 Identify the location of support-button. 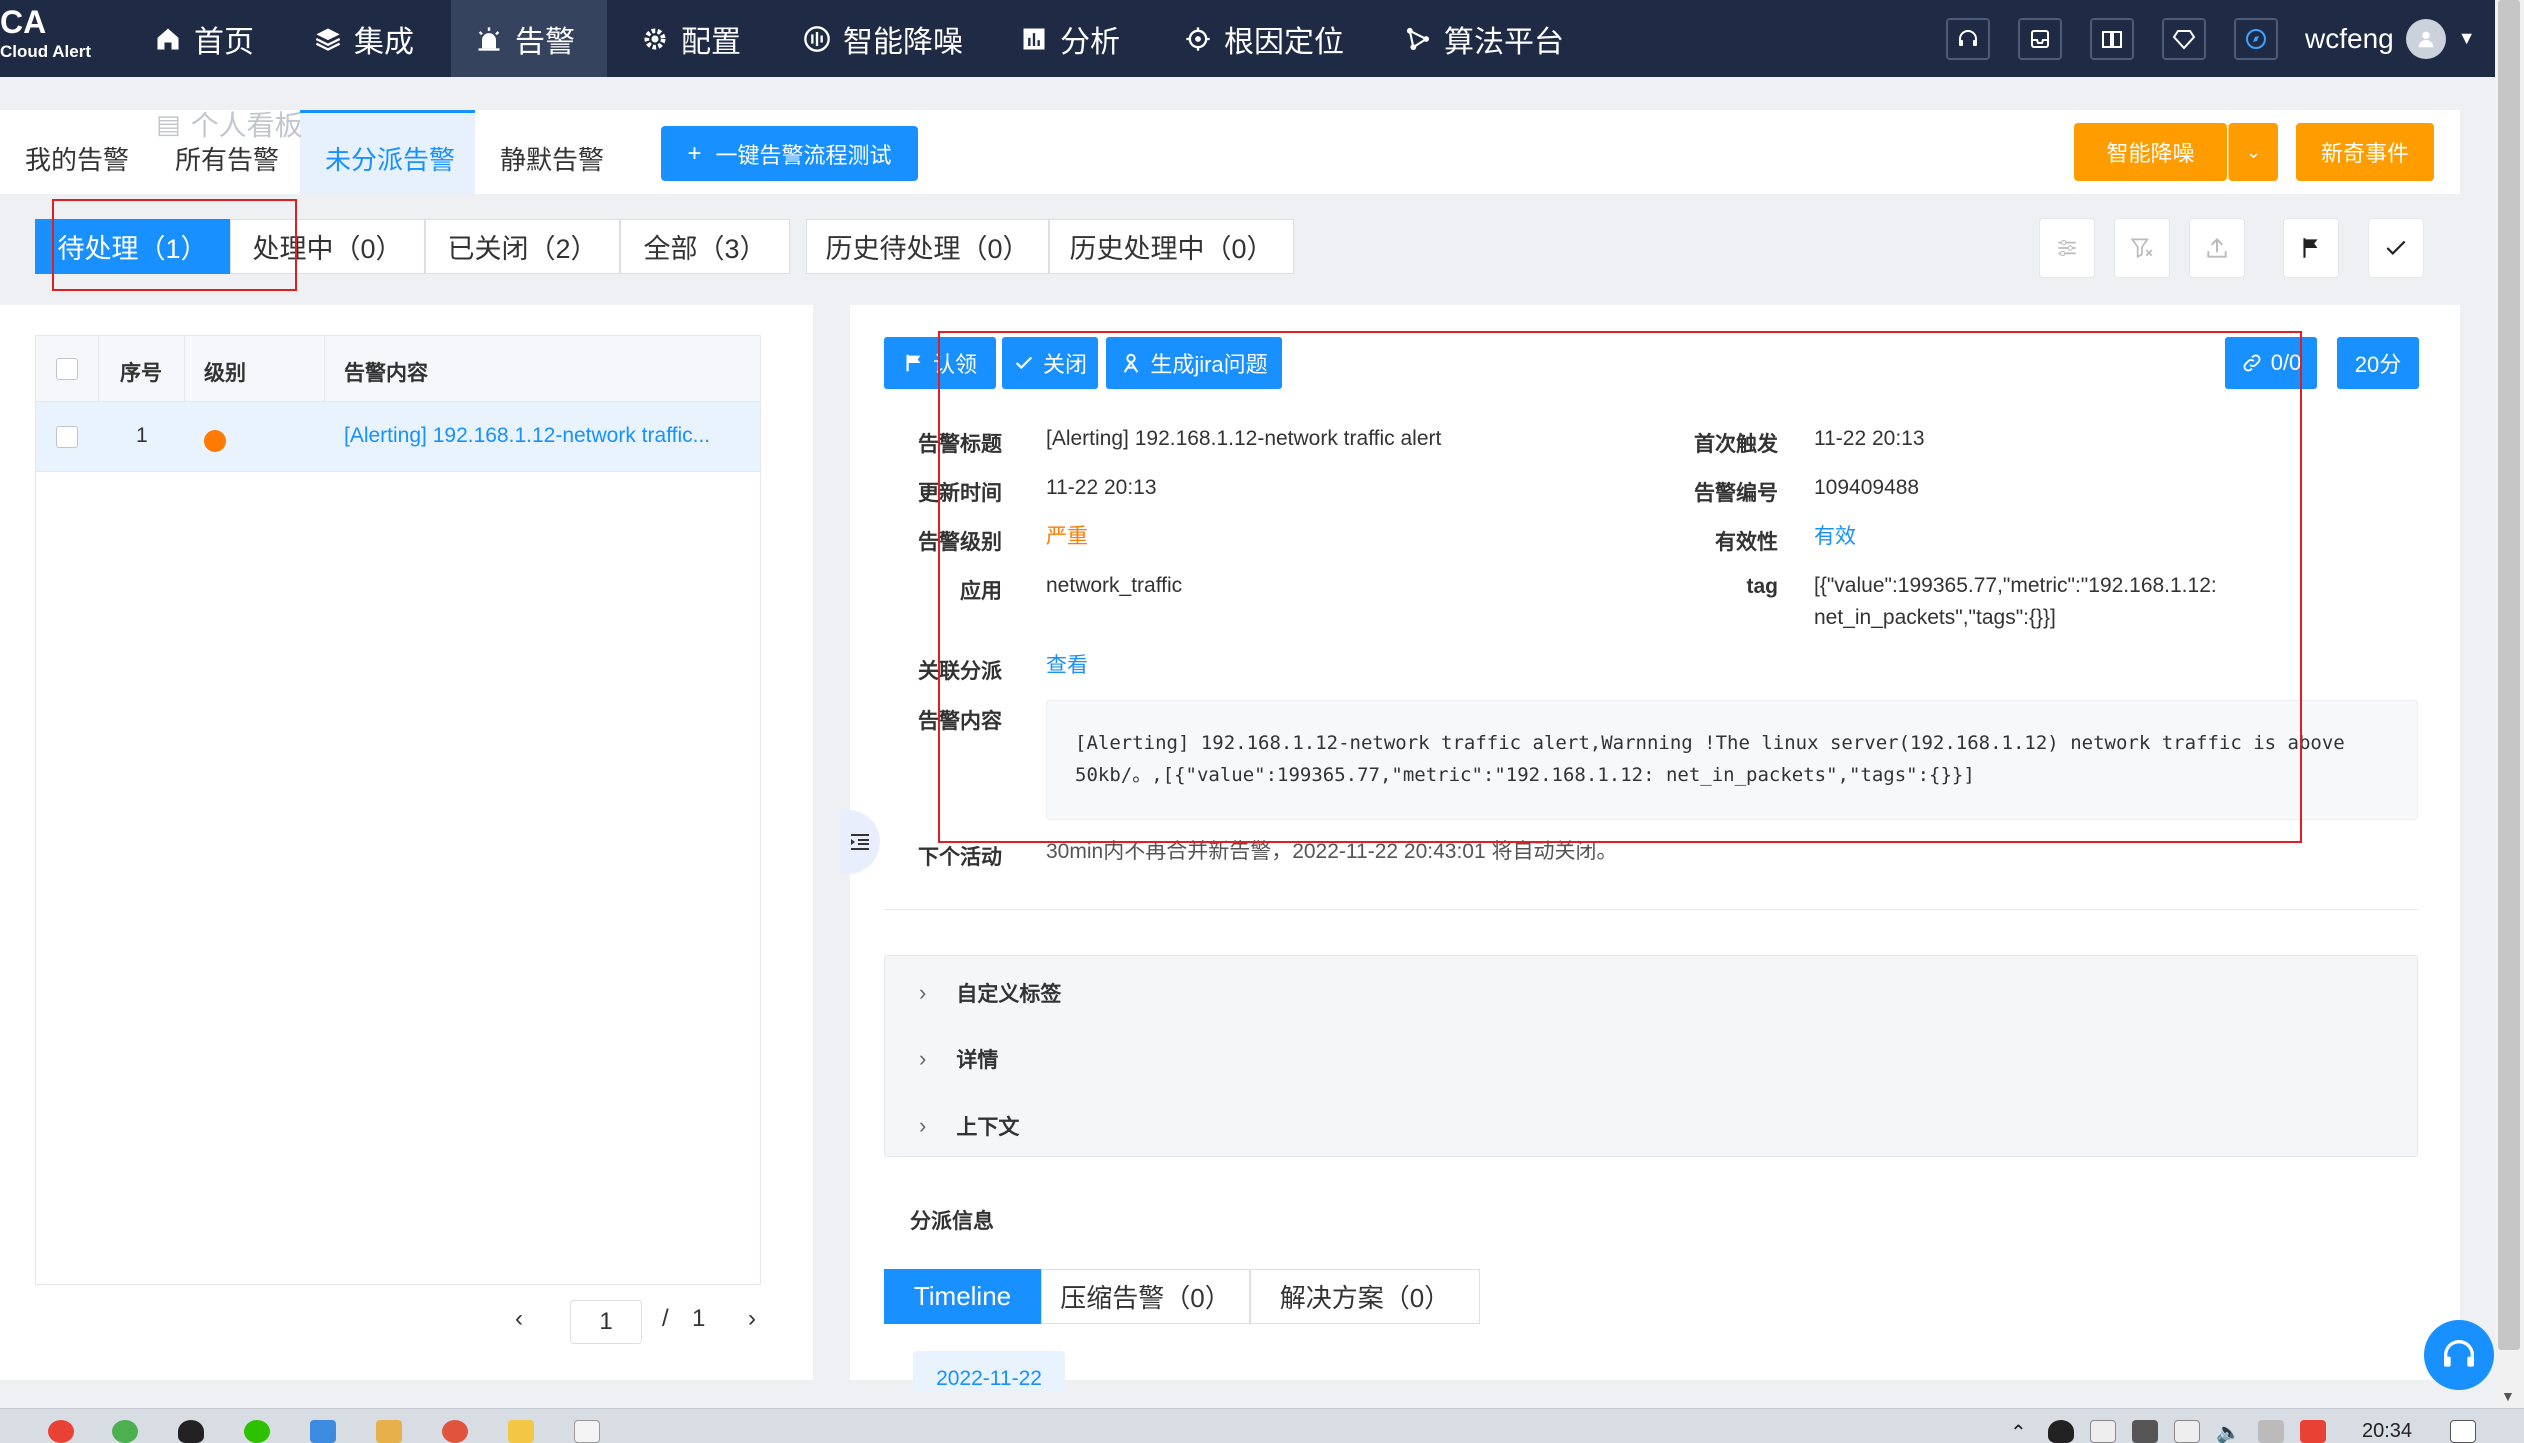
(1968, 39).